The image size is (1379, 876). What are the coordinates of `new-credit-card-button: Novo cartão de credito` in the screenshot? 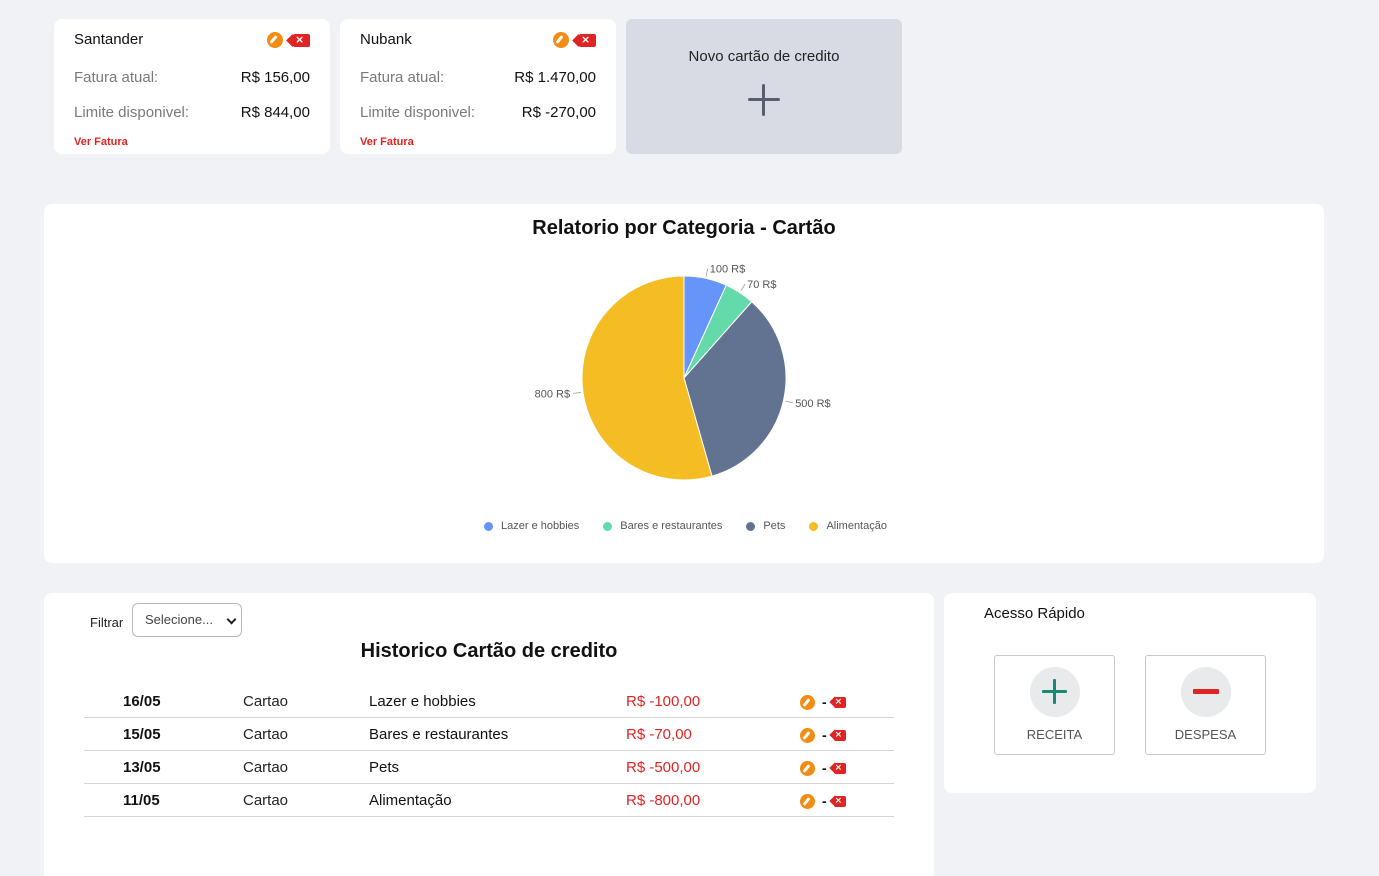 It's located at (764, 86).